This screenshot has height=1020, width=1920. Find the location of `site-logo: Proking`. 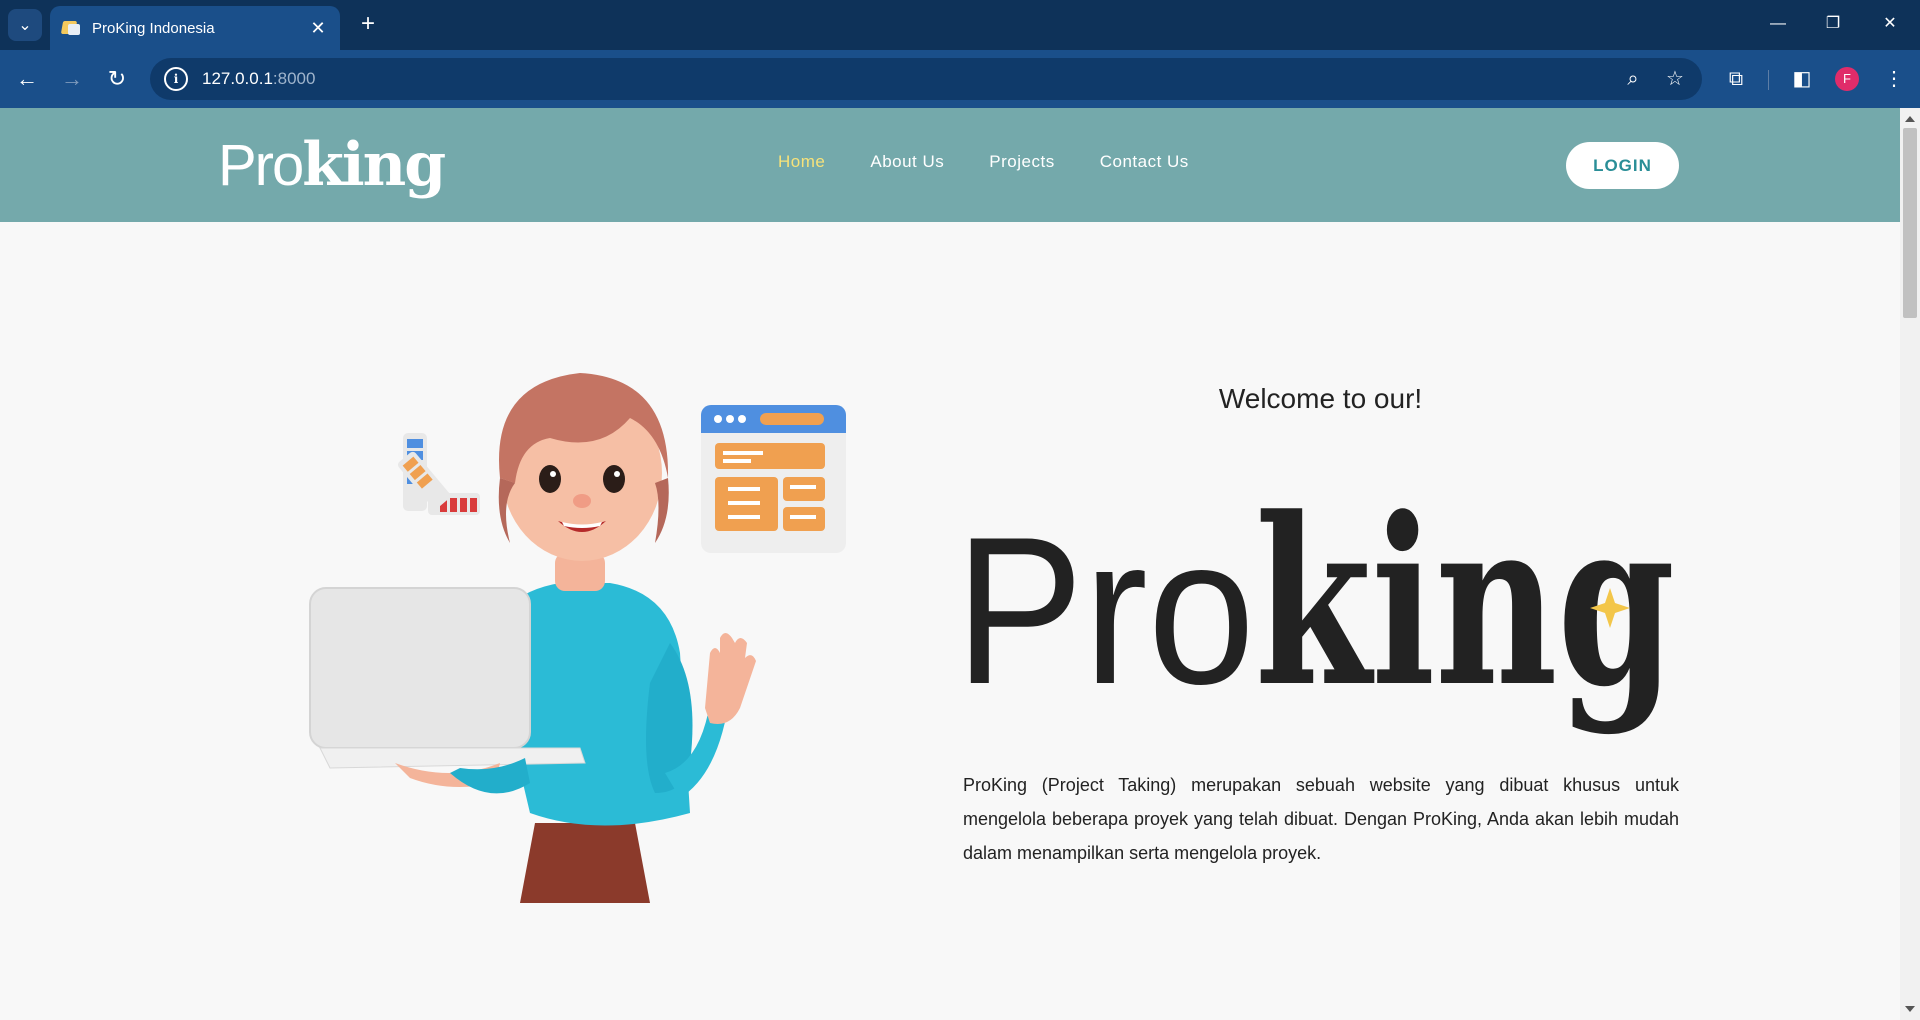

site-logo: Proking is located at coordinates (332, 165).